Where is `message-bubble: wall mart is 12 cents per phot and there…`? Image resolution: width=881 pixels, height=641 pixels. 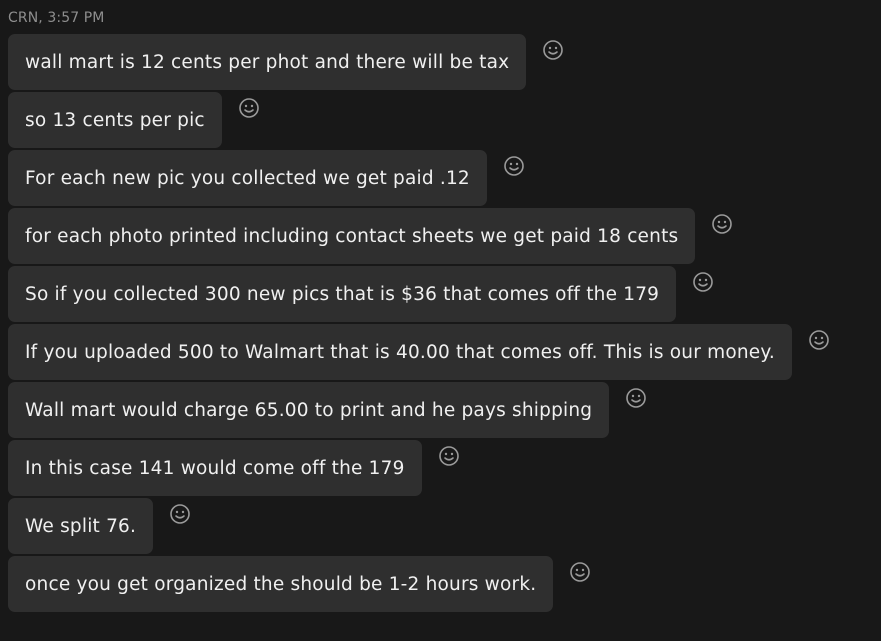 message-bubble: wall mart is 12 cents per phot and there… is located at coordinates (267, 62).